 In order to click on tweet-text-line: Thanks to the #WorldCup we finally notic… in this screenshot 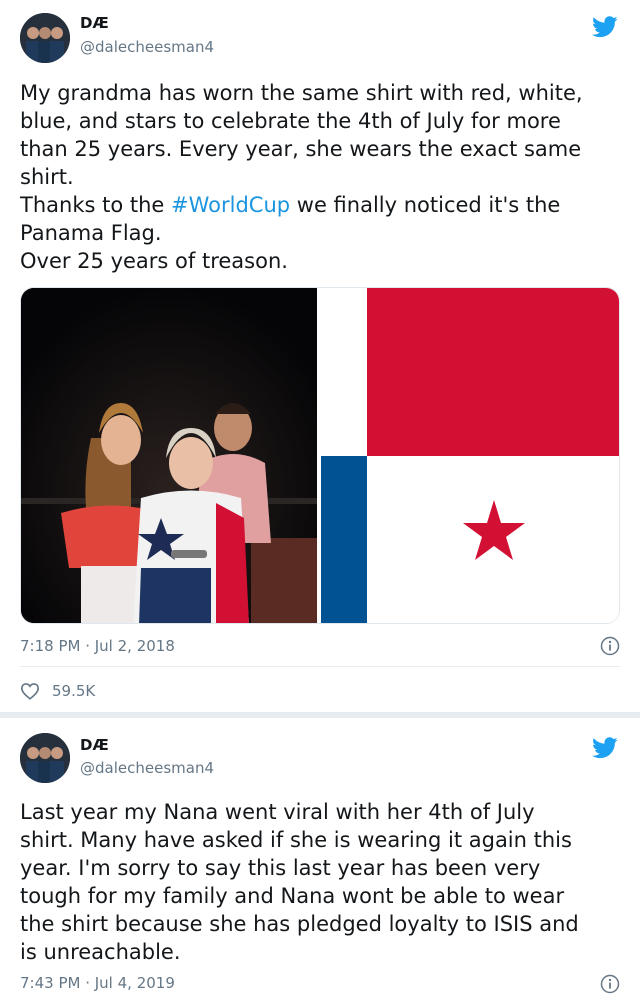, I will do `click(320, 205)`.